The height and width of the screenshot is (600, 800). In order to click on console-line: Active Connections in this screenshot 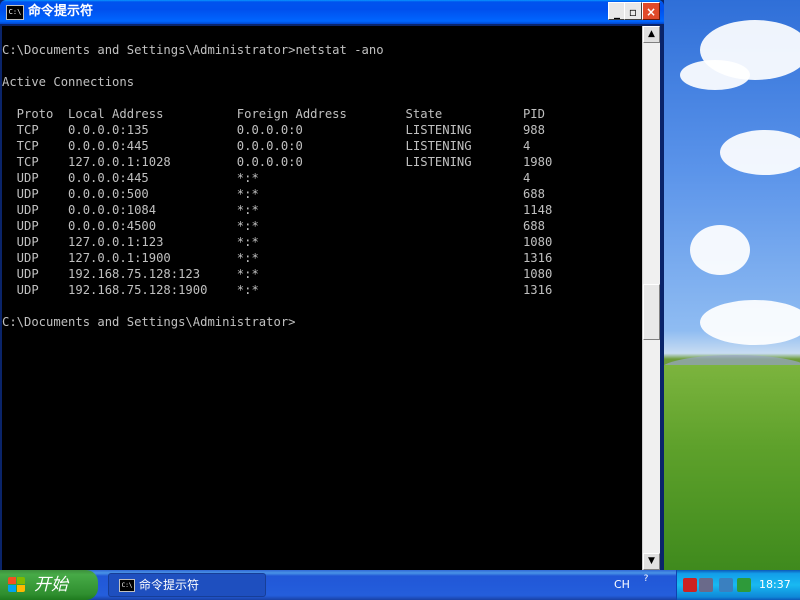, I will do `click(68, 82)`.